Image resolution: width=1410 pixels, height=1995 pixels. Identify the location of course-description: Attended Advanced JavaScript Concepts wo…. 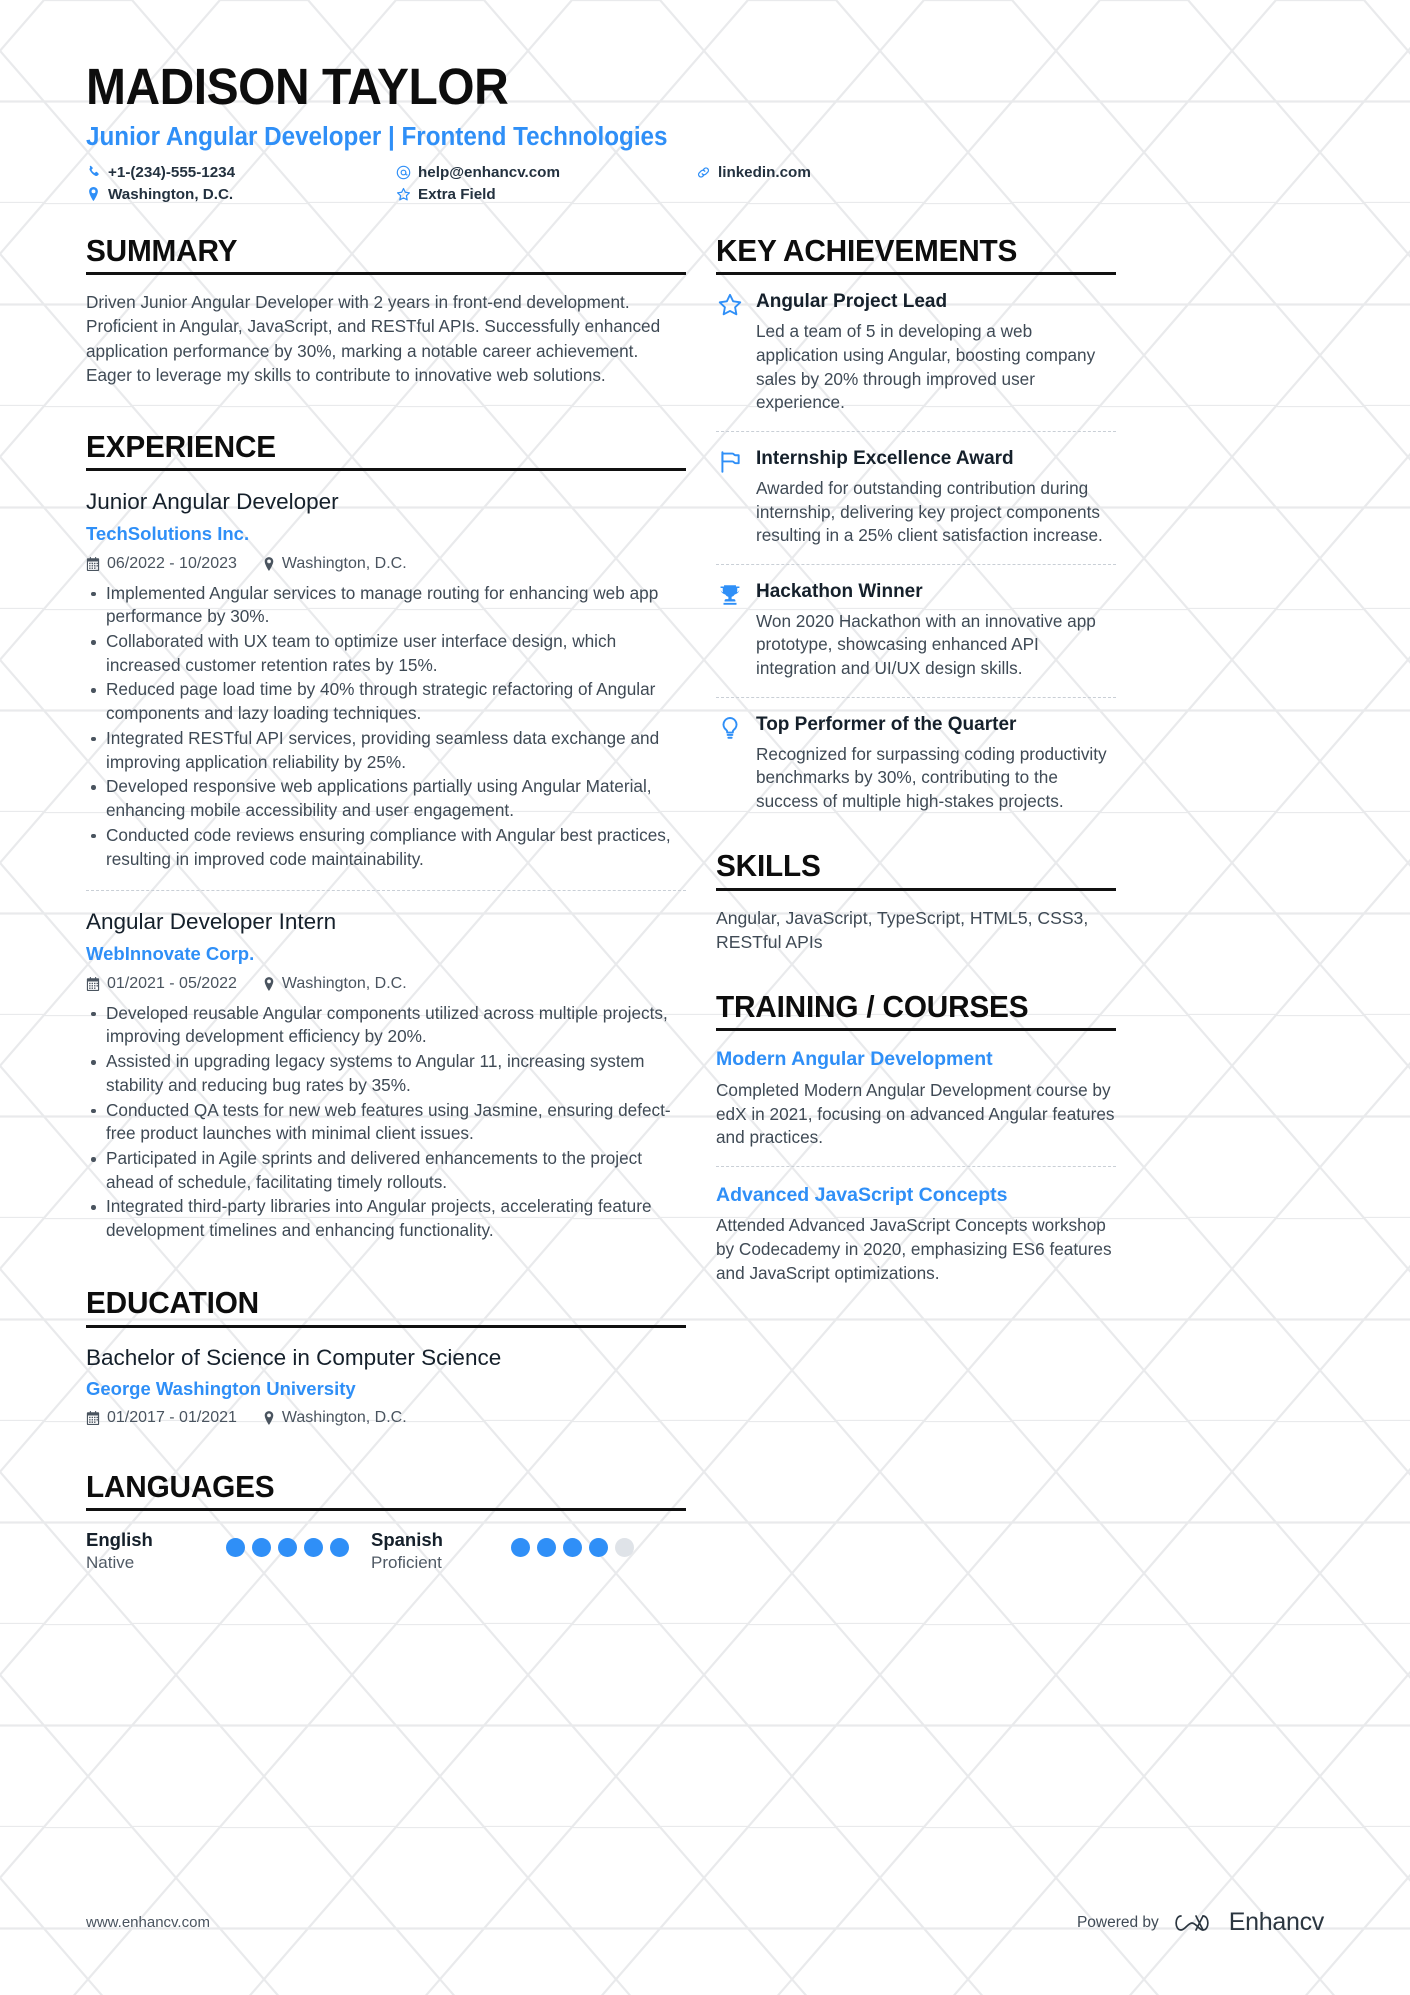
(914, 1249).